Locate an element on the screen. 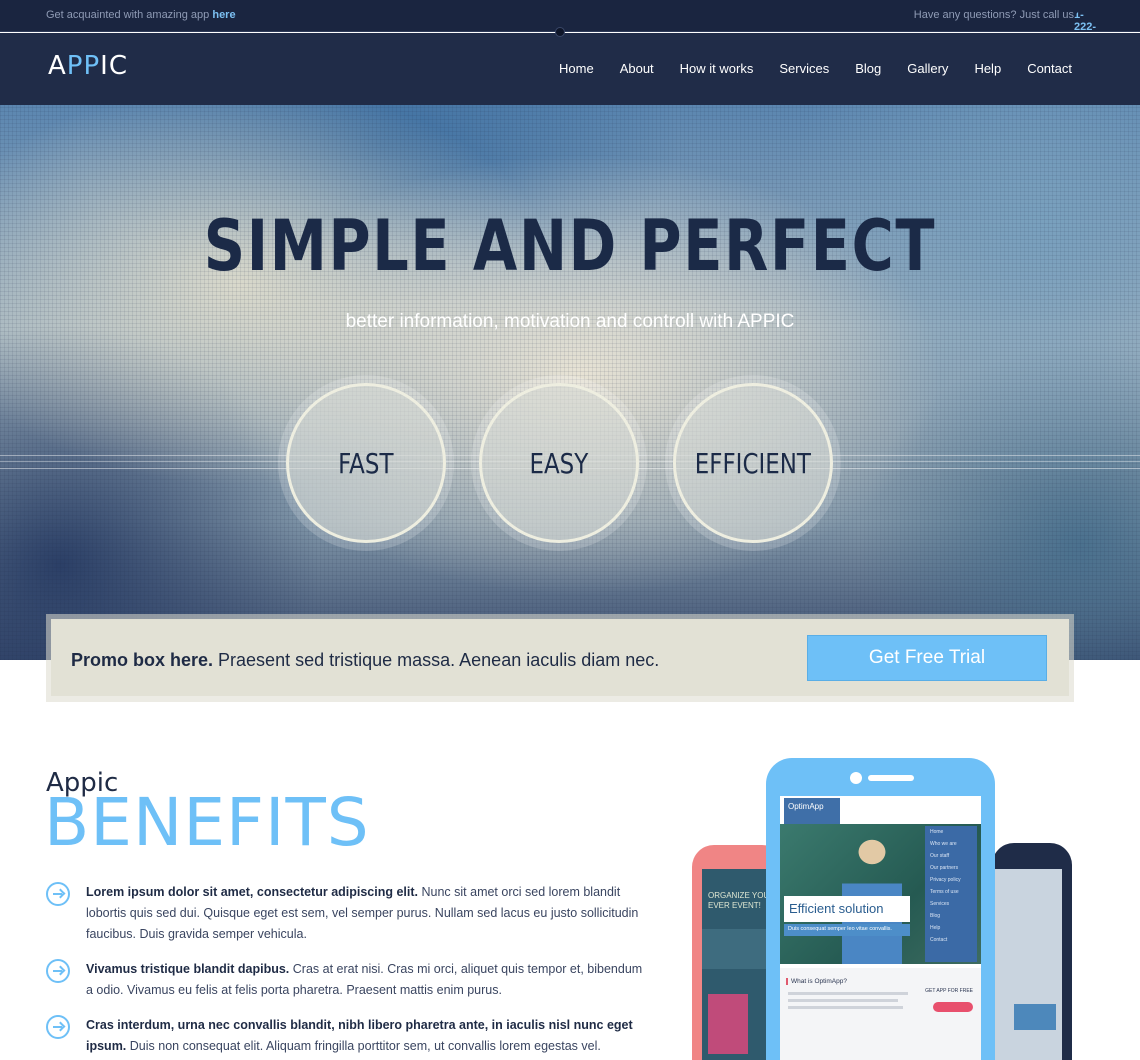 The height and width of the screenshot is (1060, 1140). phone-screen-lower: What is OptimApp? GET APP FOR FREE is located at coordinates (880, 1014).